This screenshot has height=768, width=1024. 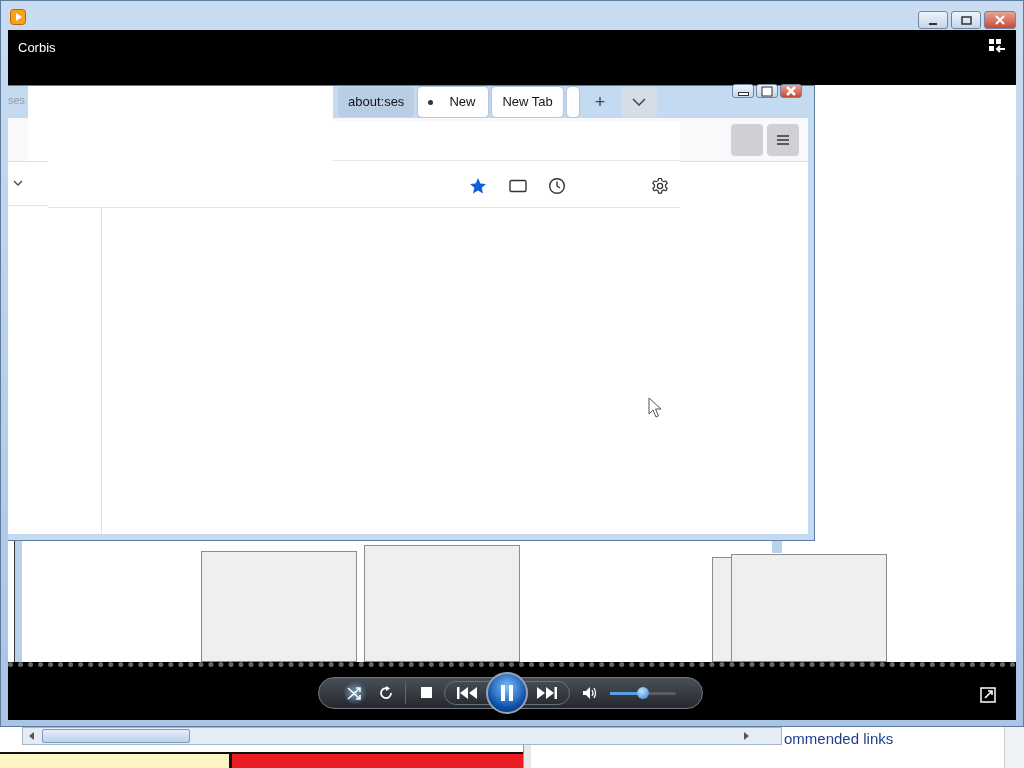 I want to click on shuffle-button, so click(x=355, y=693).